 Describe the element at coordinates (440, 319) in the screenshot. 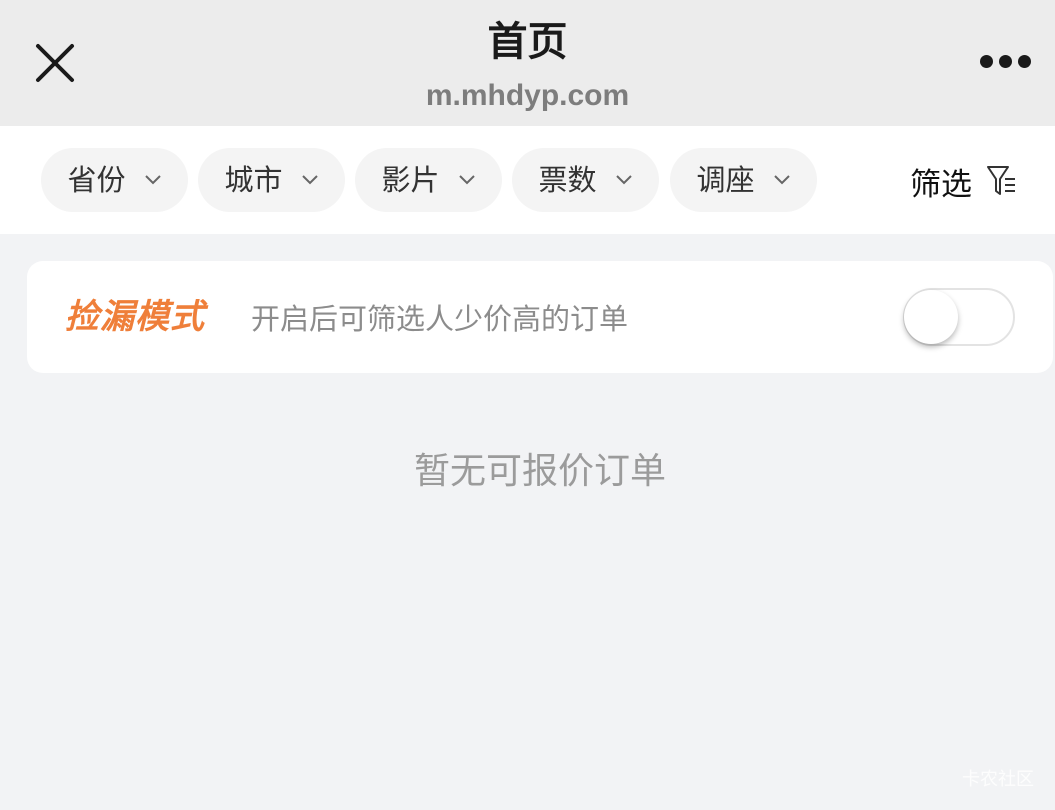

I see `leak-mode-description: 开启后可筛选人少价高的订单` at that location.